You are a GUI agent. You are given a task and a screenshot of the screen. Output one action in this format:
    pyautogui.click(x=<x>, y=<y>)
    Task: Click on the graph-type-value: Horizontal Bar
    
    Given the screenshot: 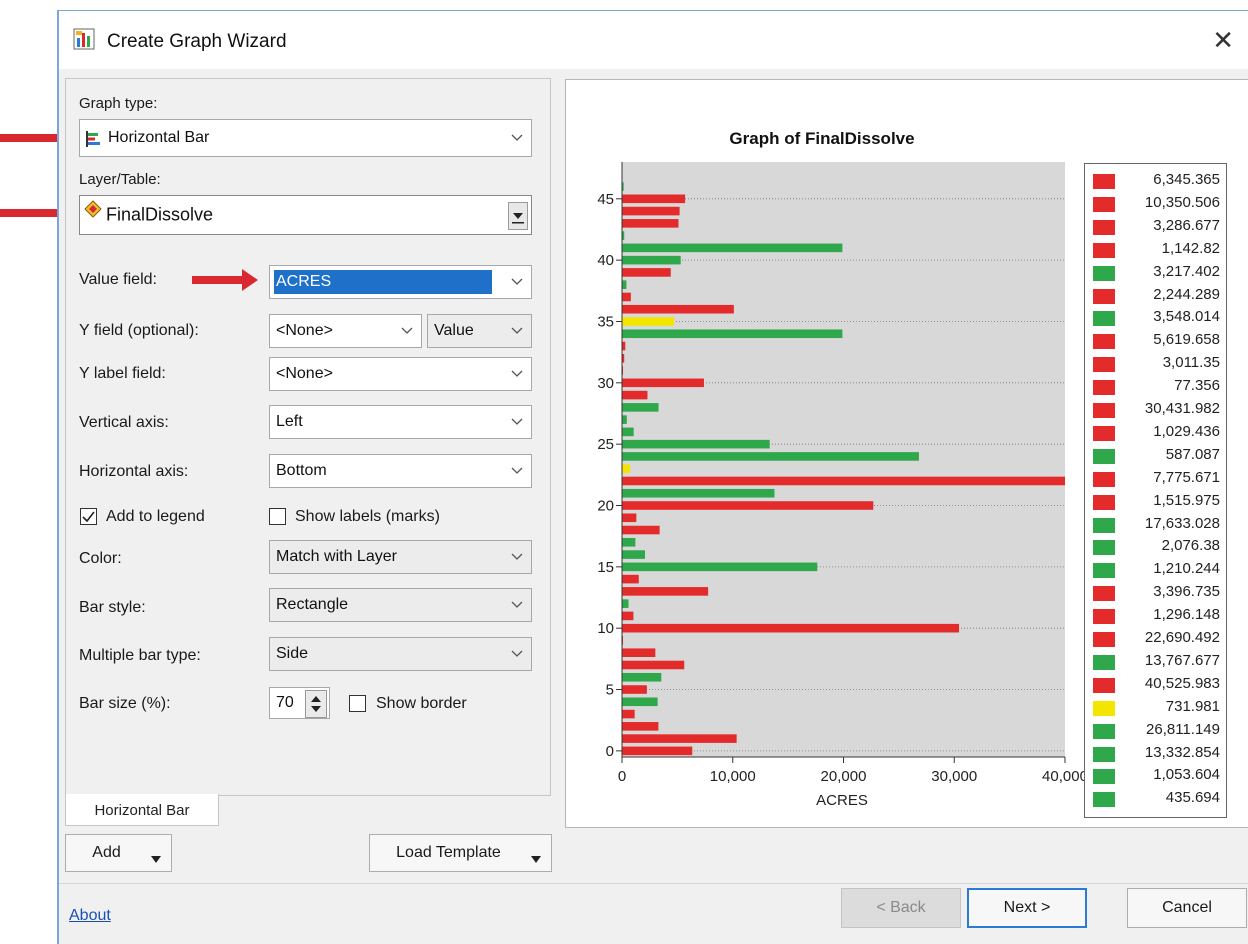 What is the action you would take?
    pyautogui.click(x=159, y=137)
    